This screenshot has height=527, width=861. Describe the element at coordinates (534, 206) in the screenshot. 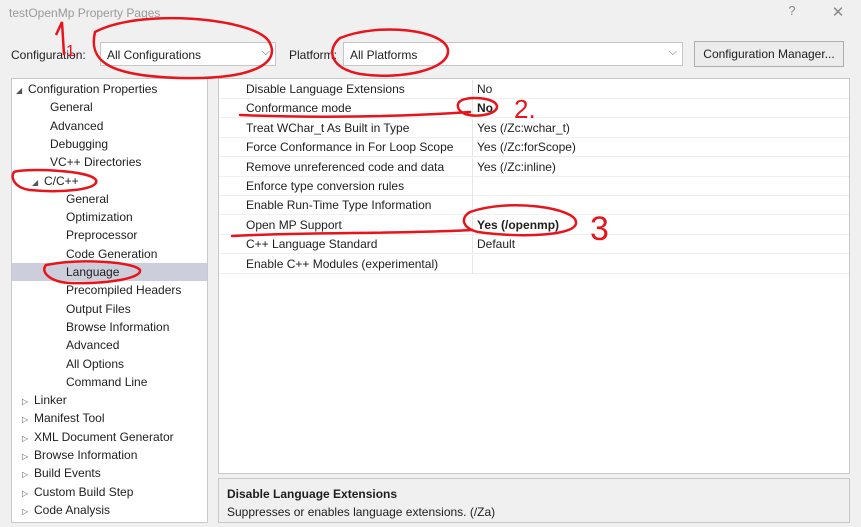

I see `property-row: Enable Run-Time Type Information` at that location.